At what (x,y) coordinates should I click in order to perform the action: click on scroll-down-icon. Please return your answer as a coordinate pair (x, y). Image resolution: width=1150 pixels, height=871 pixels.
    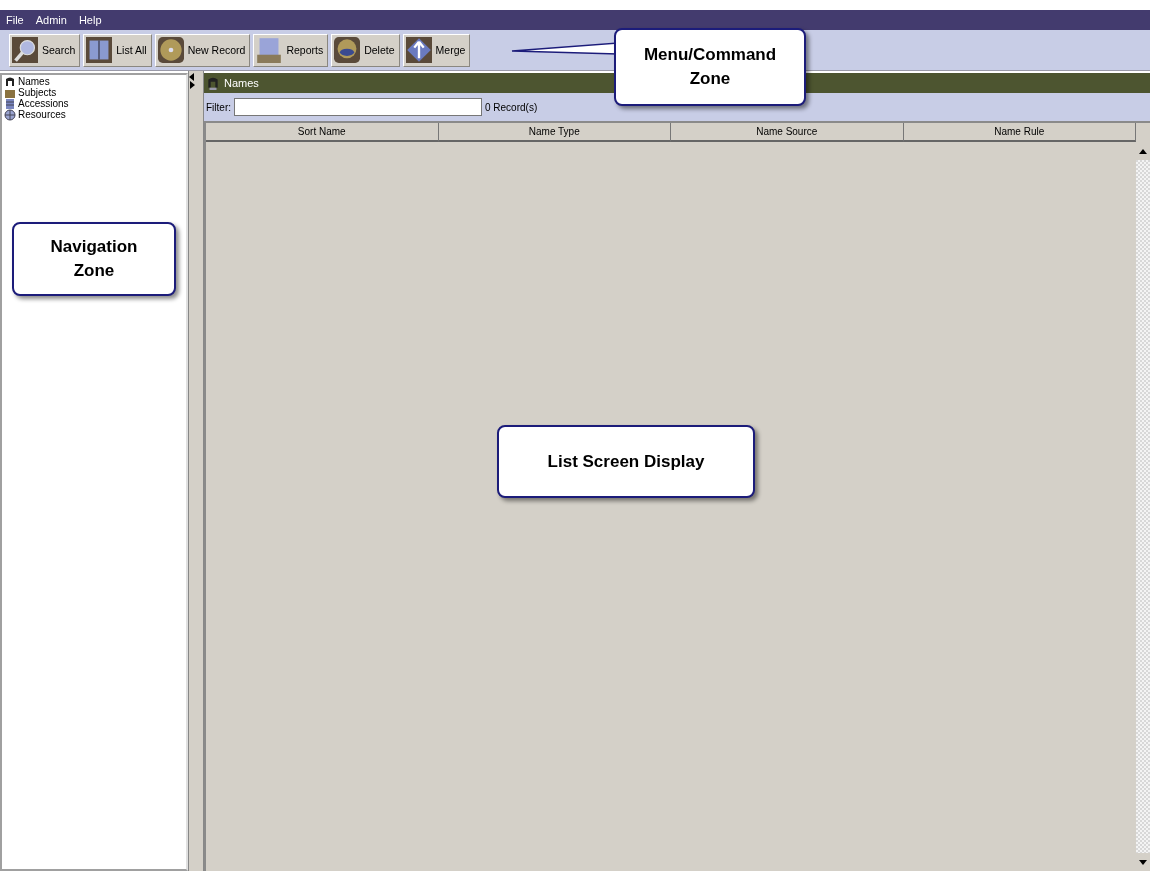
    Looking at the image, I should click on (1143, 862).